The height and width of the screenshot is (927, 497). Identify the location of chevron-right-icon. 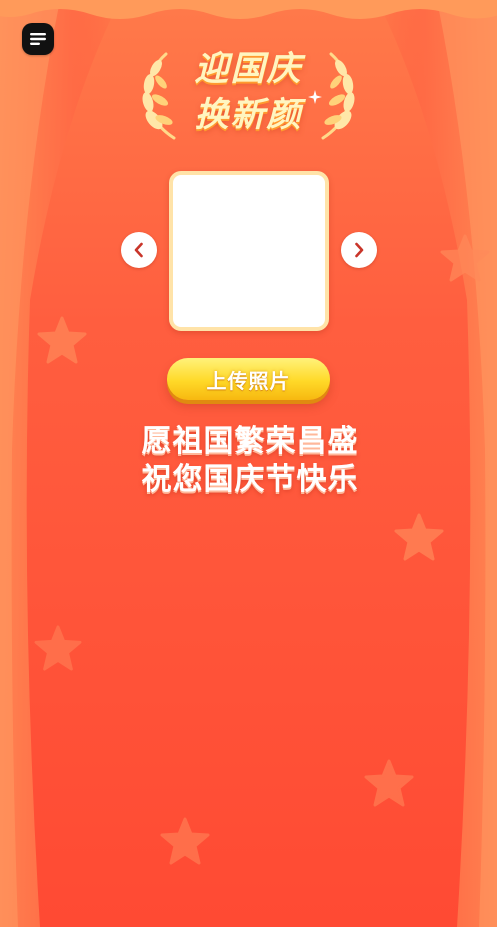
(359, 250).